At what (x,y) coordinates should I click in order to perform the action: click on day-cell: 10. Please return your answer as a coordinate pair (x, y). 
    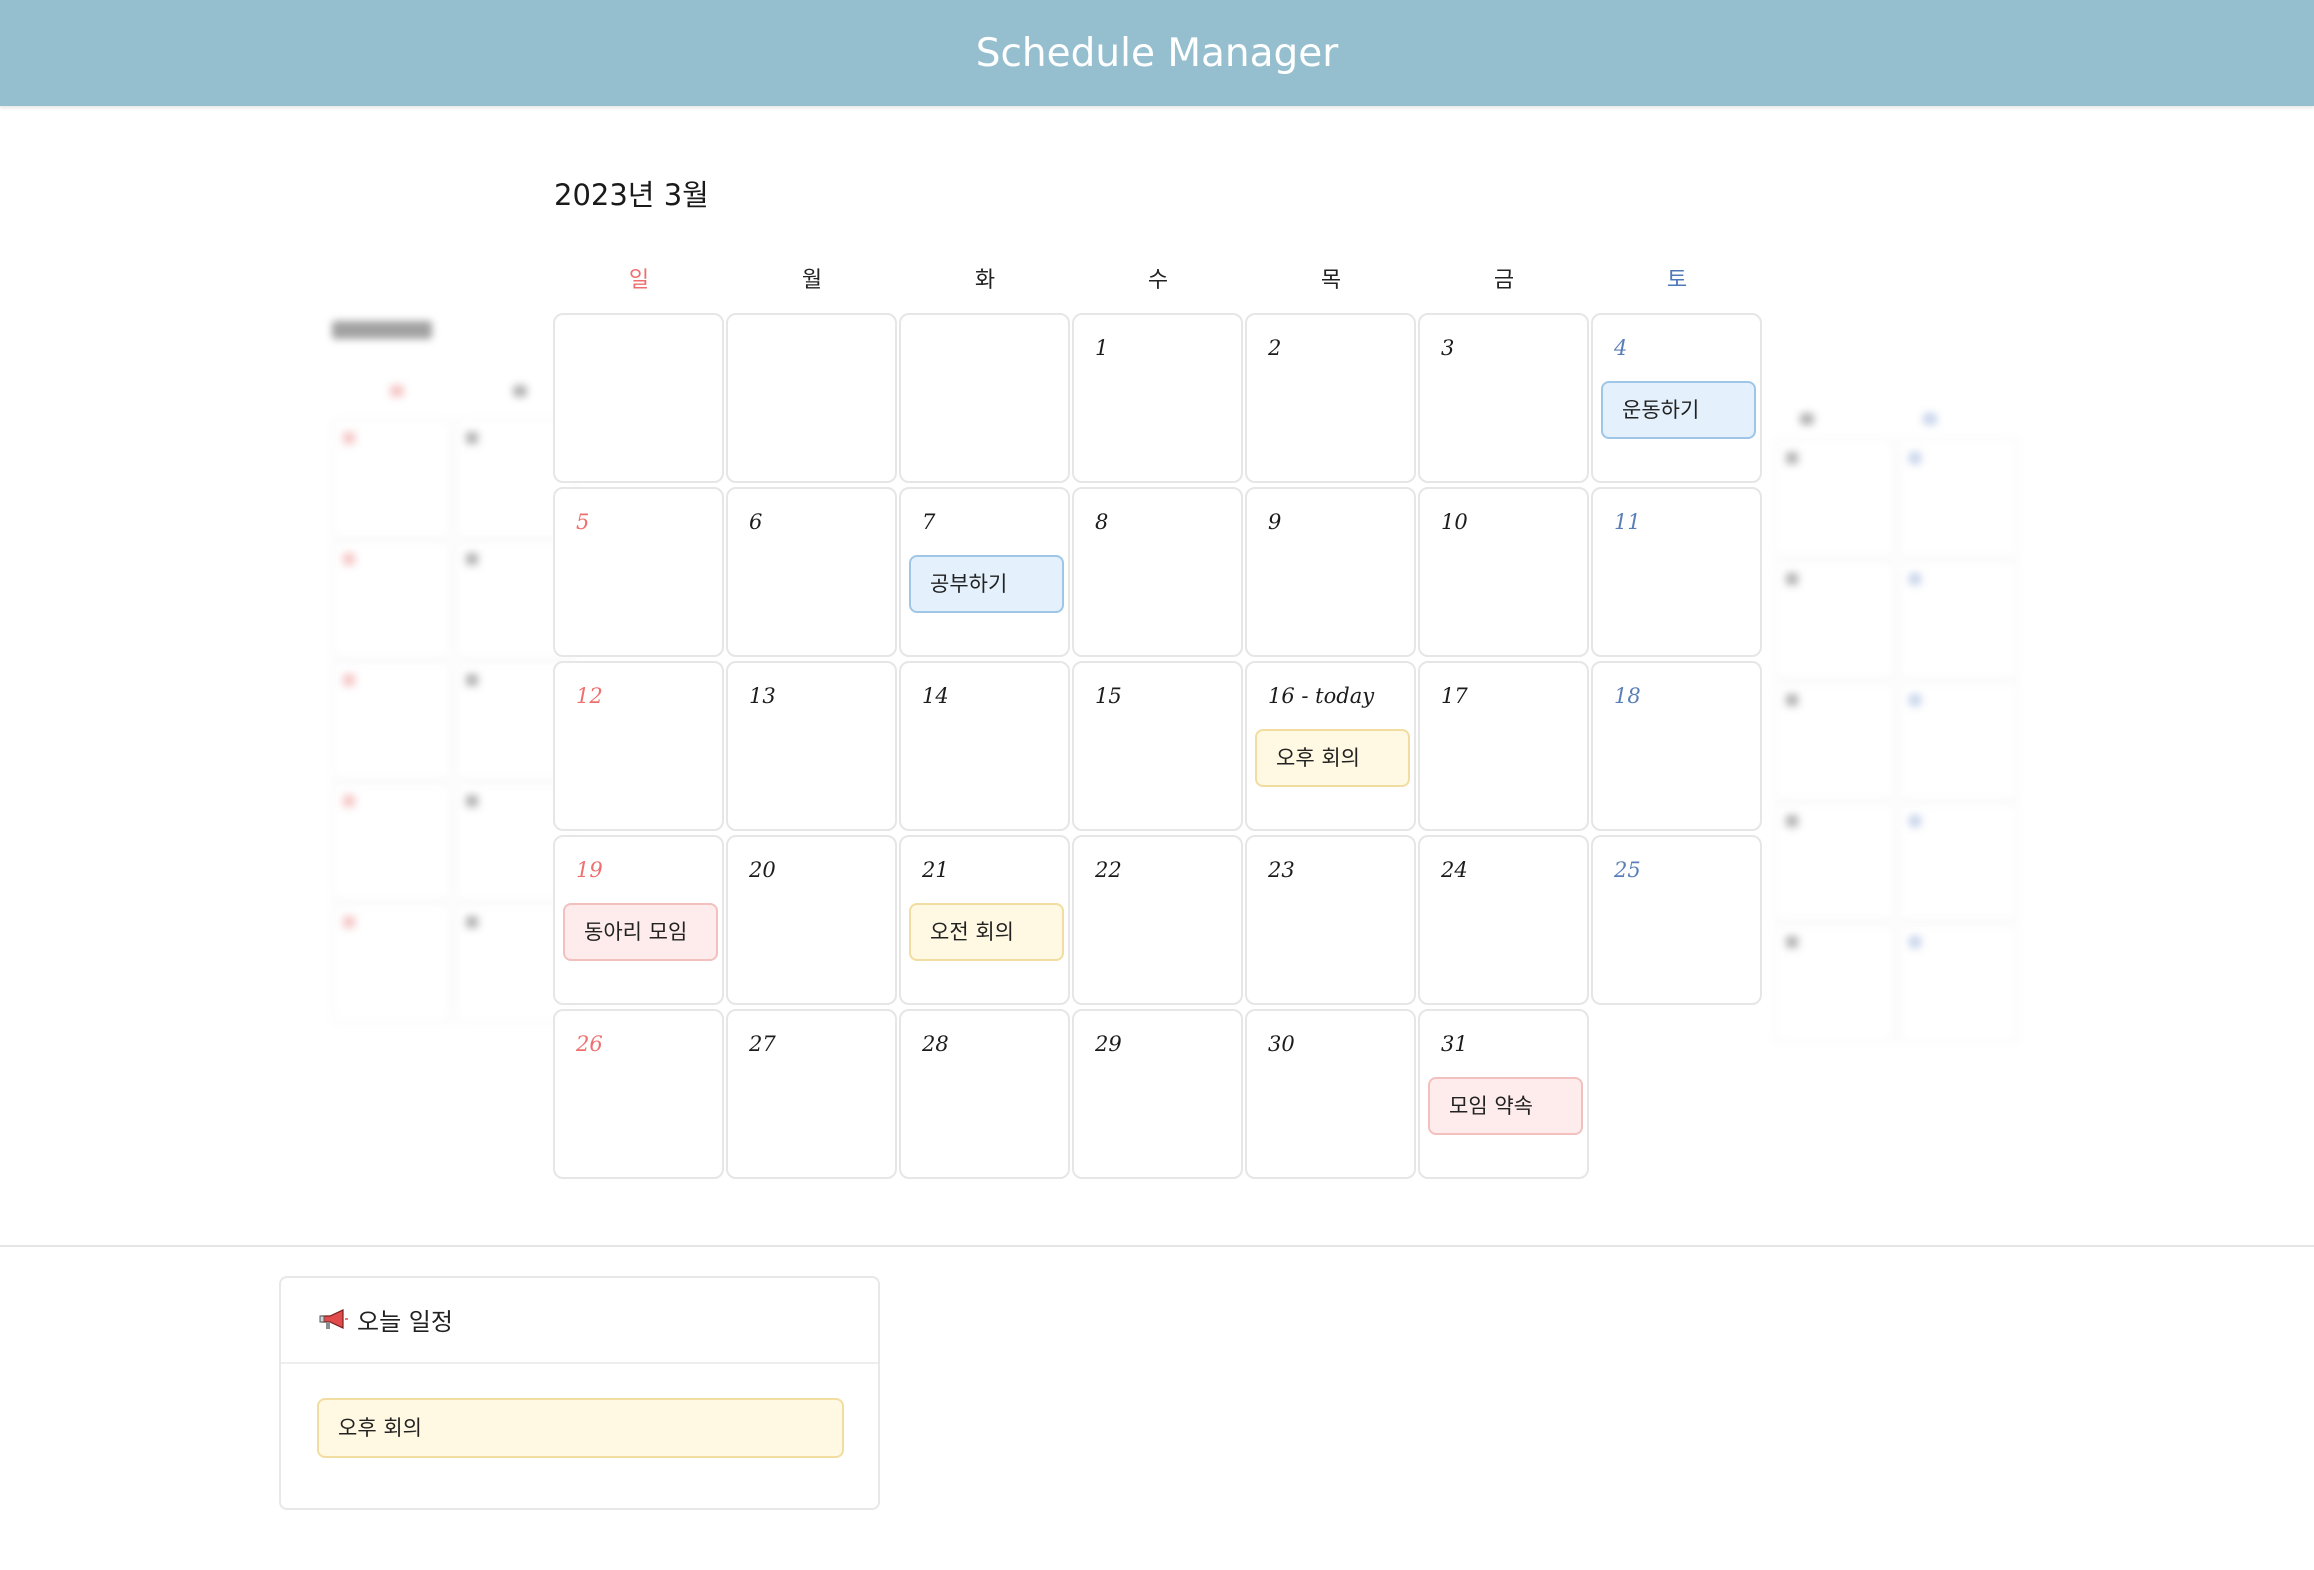
    Looking at the image, I should click on (1503, 572).